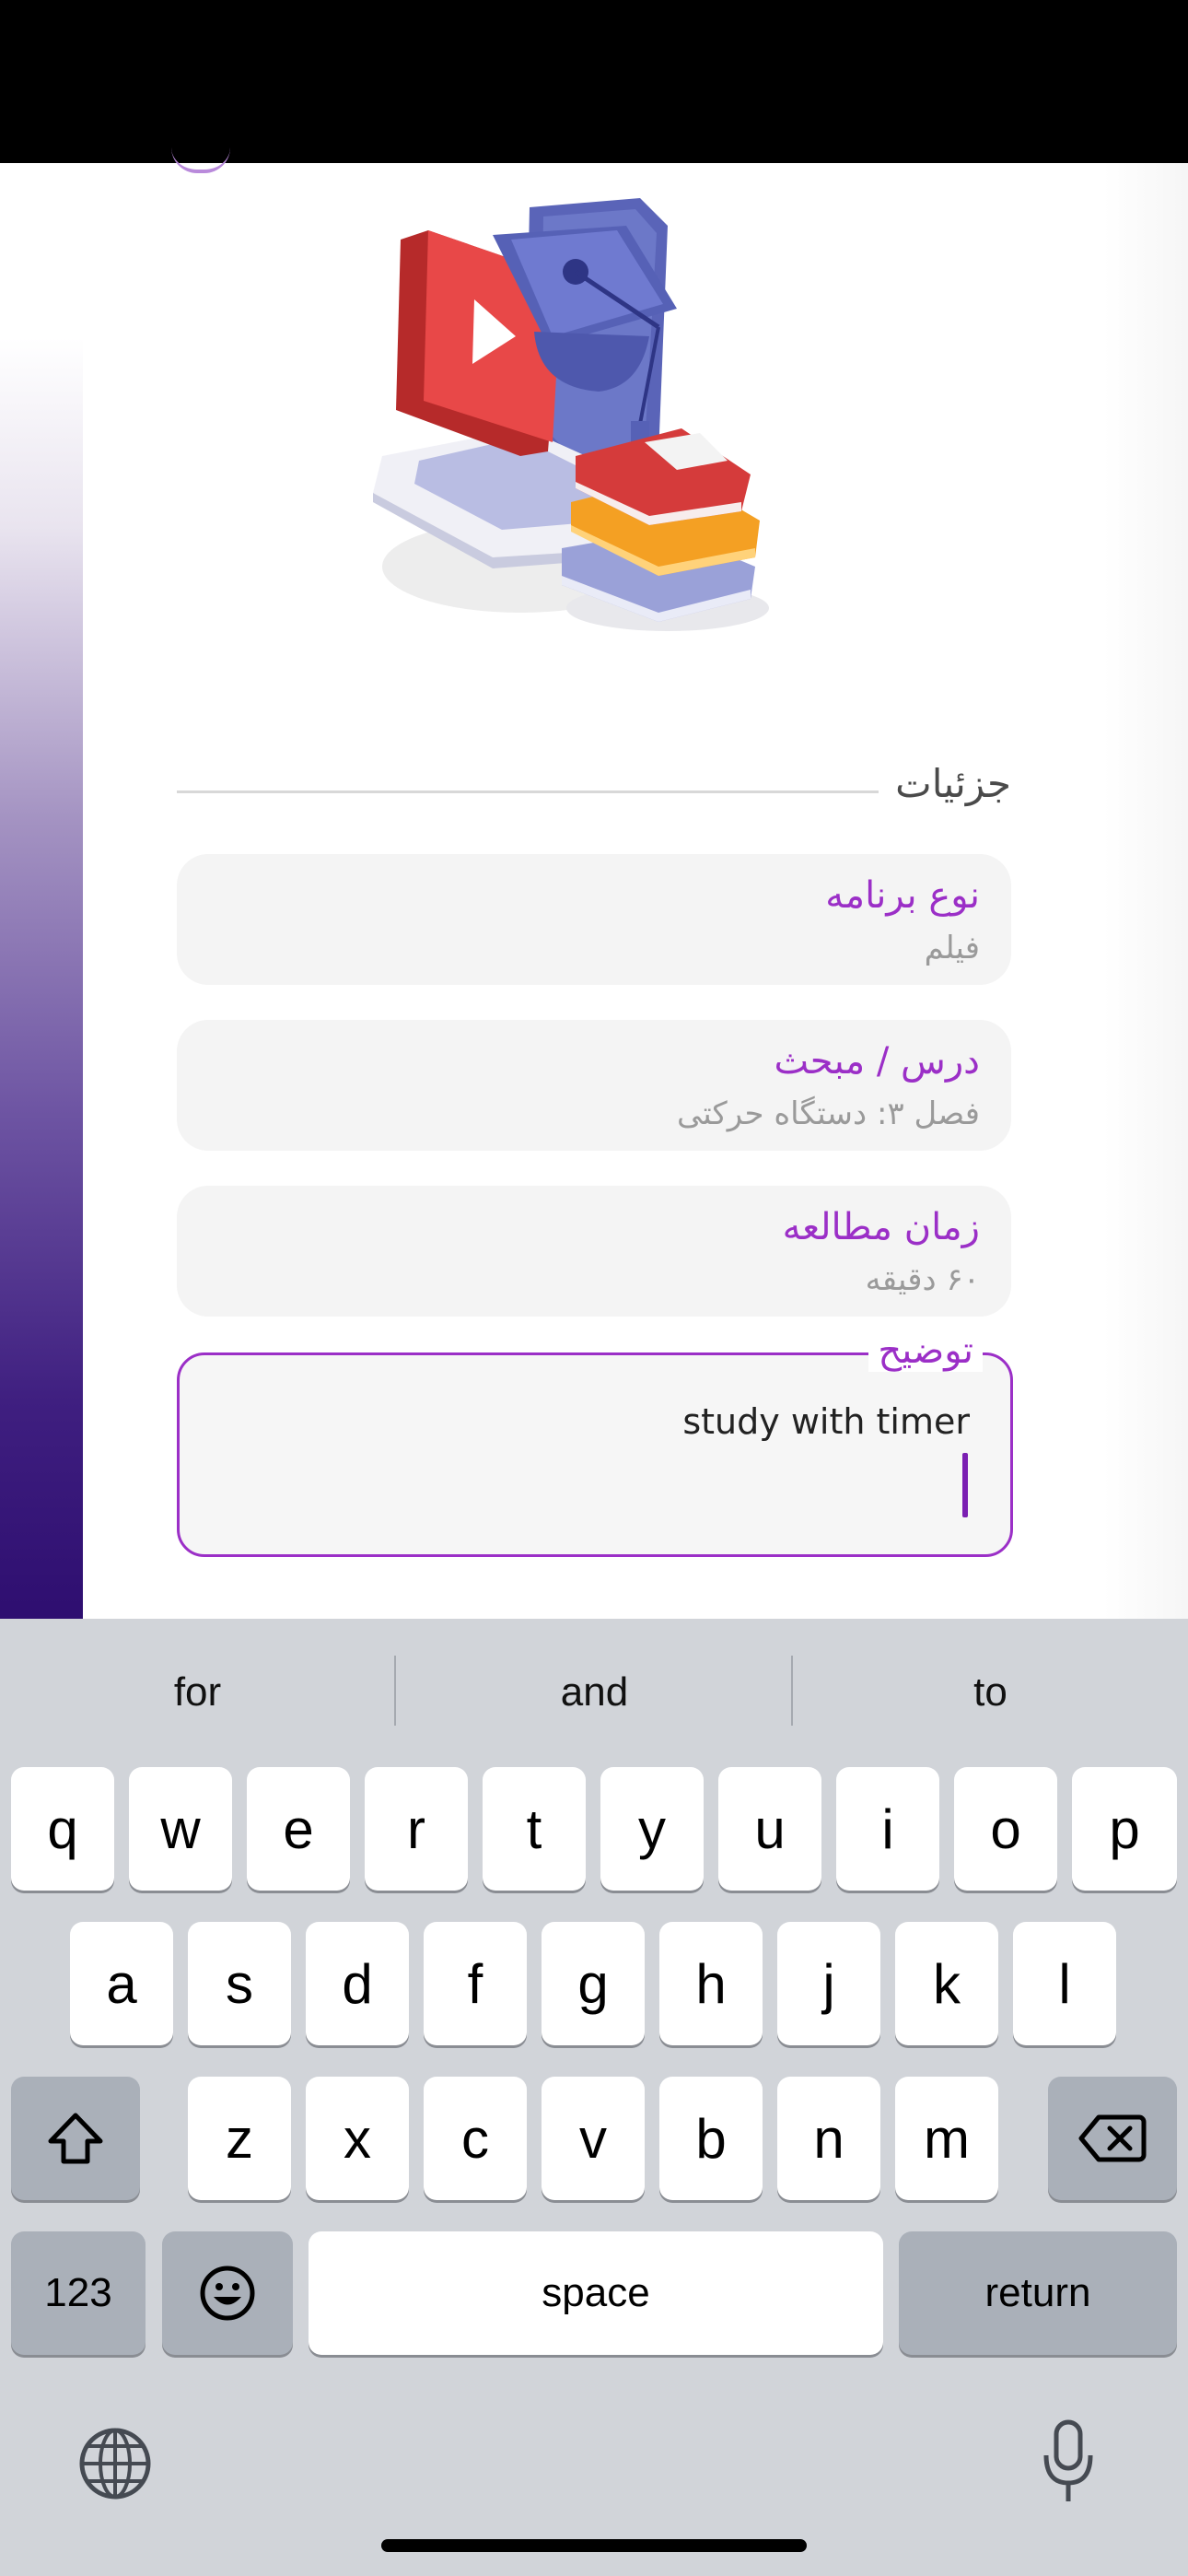 The height and width of the screenshot is (2576, 1188). I want to click on key-m: m, so click(946, 2138).